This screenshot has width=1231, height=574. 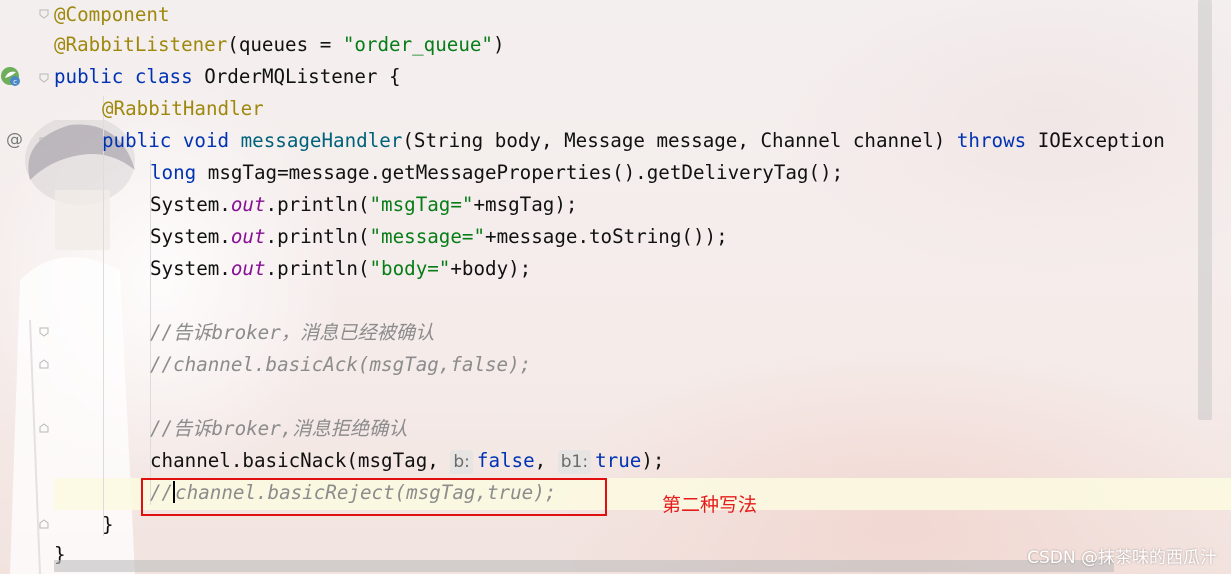 I want to click on code-text: ,, so click(x=546, y=460).